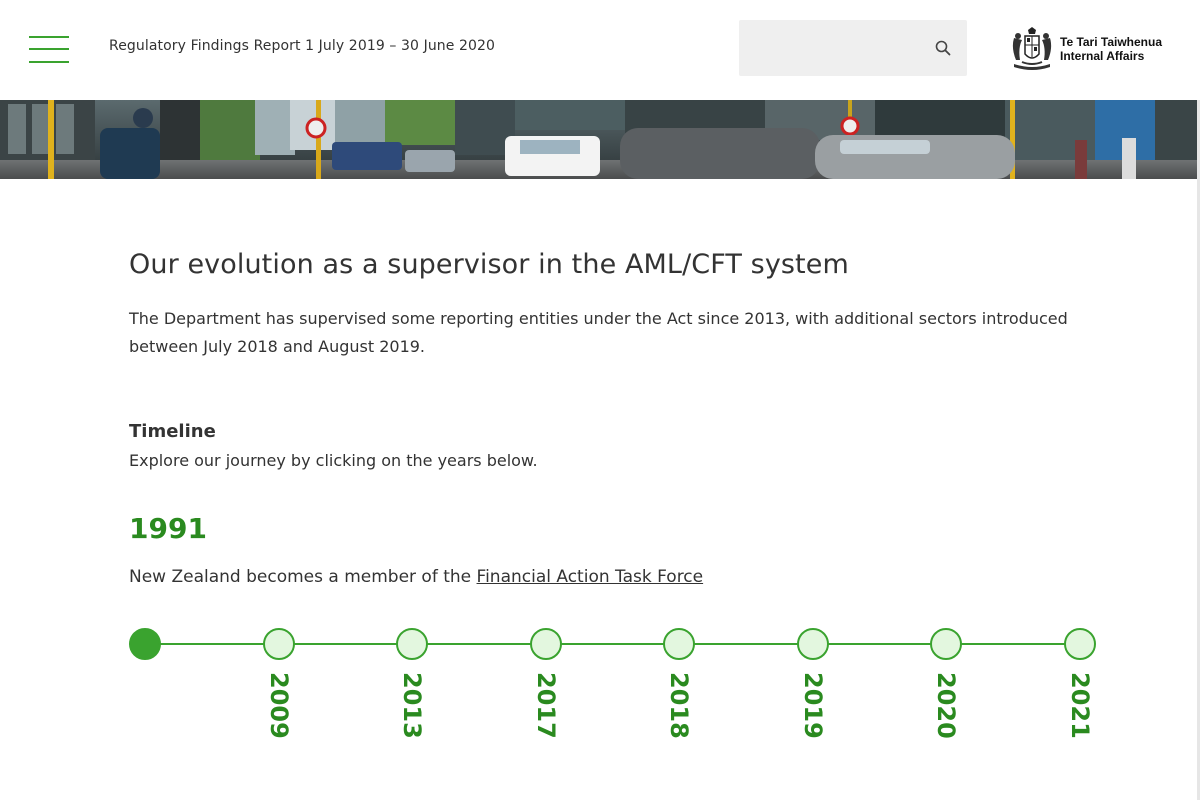 The height and width of the screenshot is (800, 1200). I want to click on timeline-dot-1991, so click(145, 644).